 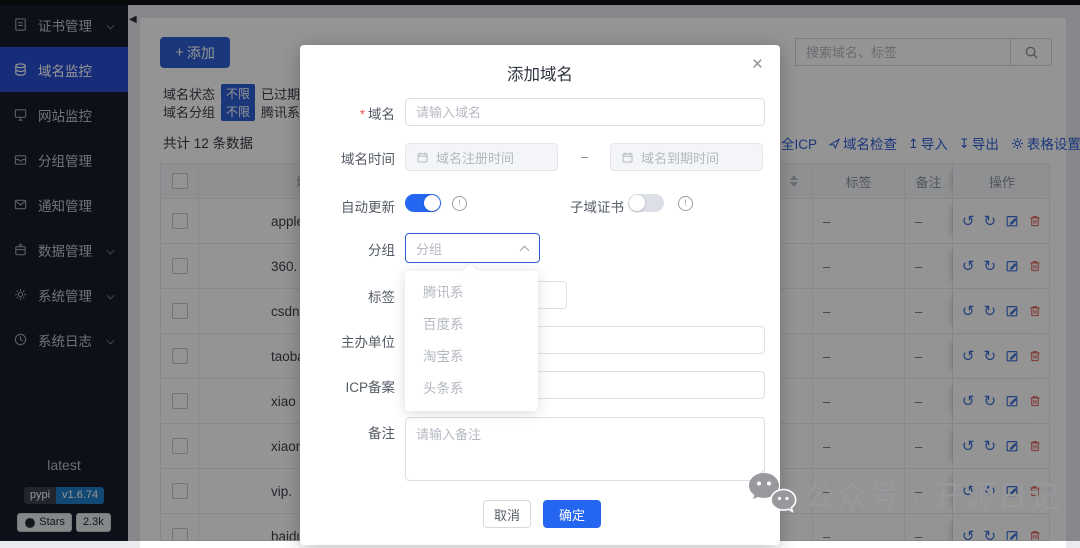 I want to click on close-icon: ×, so click(x=757, y=65).